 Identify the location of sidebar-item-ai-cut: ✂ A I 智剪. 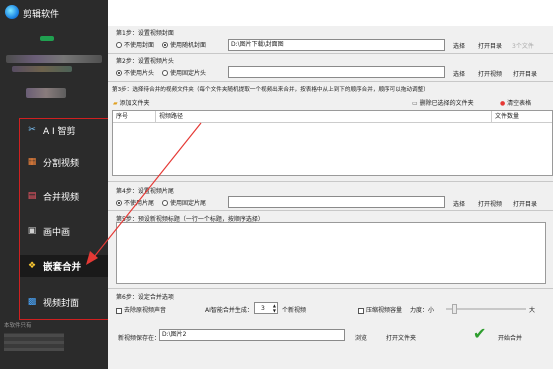
(51, 130).